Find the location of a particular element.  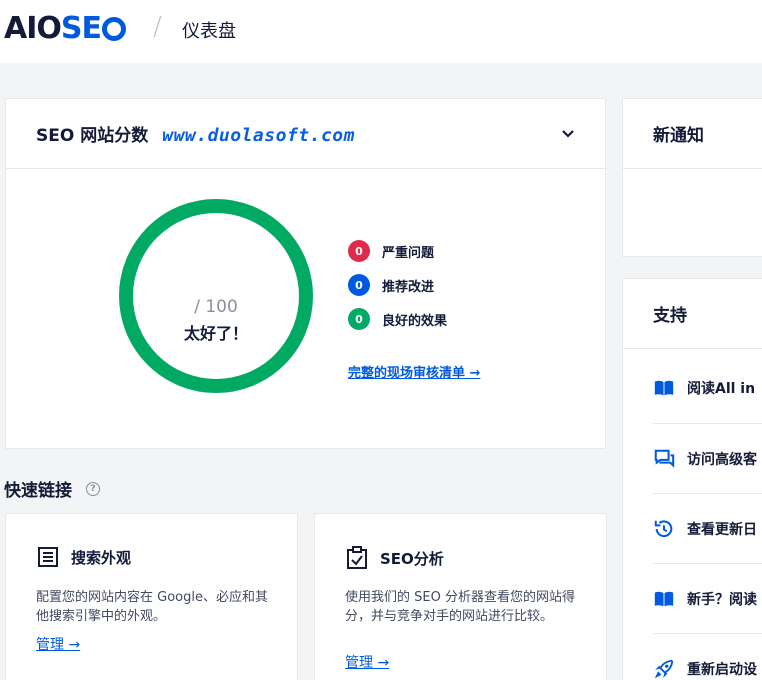

search-appearance-manage-link: 管理 → is located at coordinates (58, 644).